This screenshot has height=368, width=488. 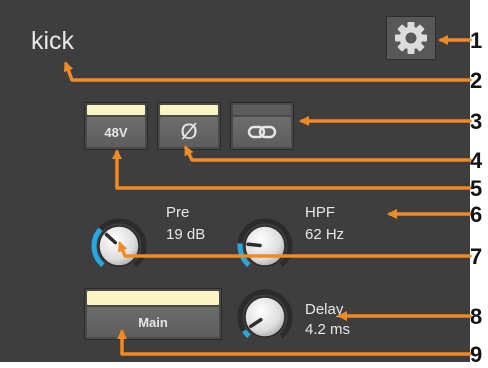 What do you see at coordinates (265, 243) in the screenshot?
I see `hpf-knob-graphic` at bounding box center [265, 243].